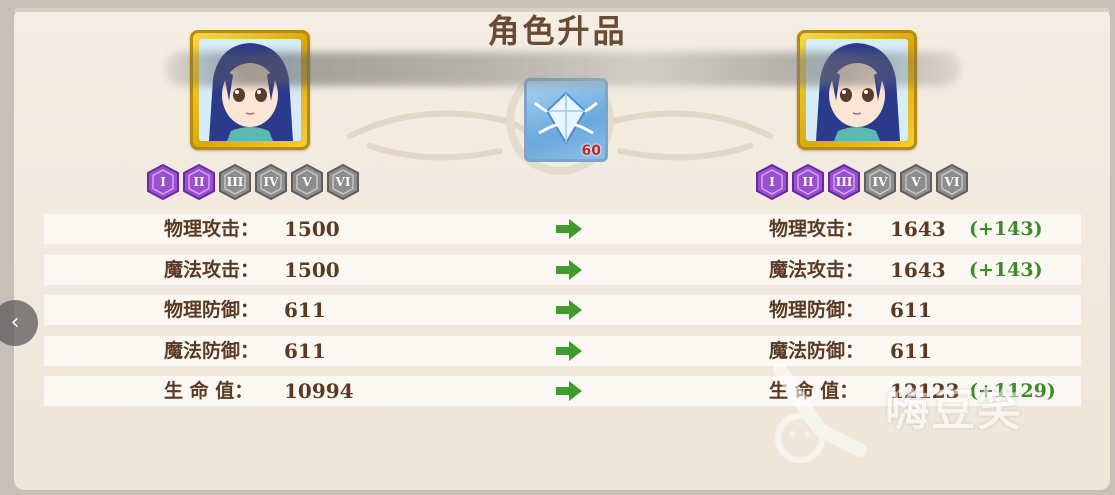 The image size is (1115, 495). What do you see at coordinates (591, 151) in the screenshot?
I see `item-count: 60` at bounding box center [591, 151].